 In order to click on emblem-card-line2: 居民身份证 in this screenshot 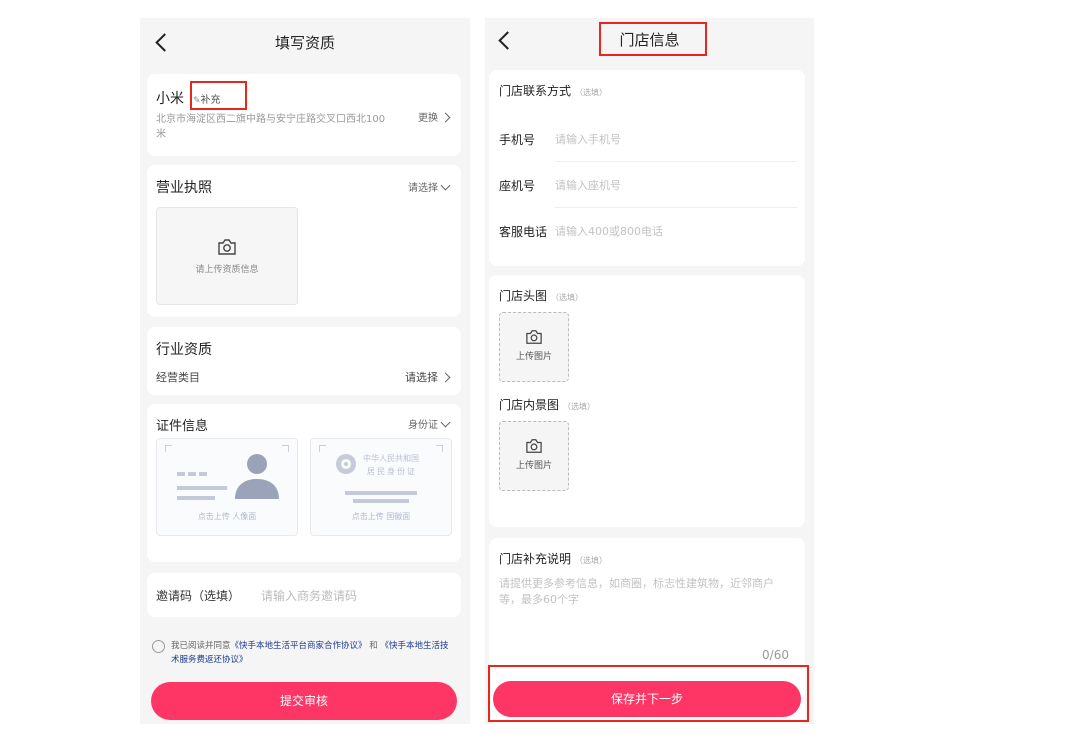, I will do `click(392, 471)`.